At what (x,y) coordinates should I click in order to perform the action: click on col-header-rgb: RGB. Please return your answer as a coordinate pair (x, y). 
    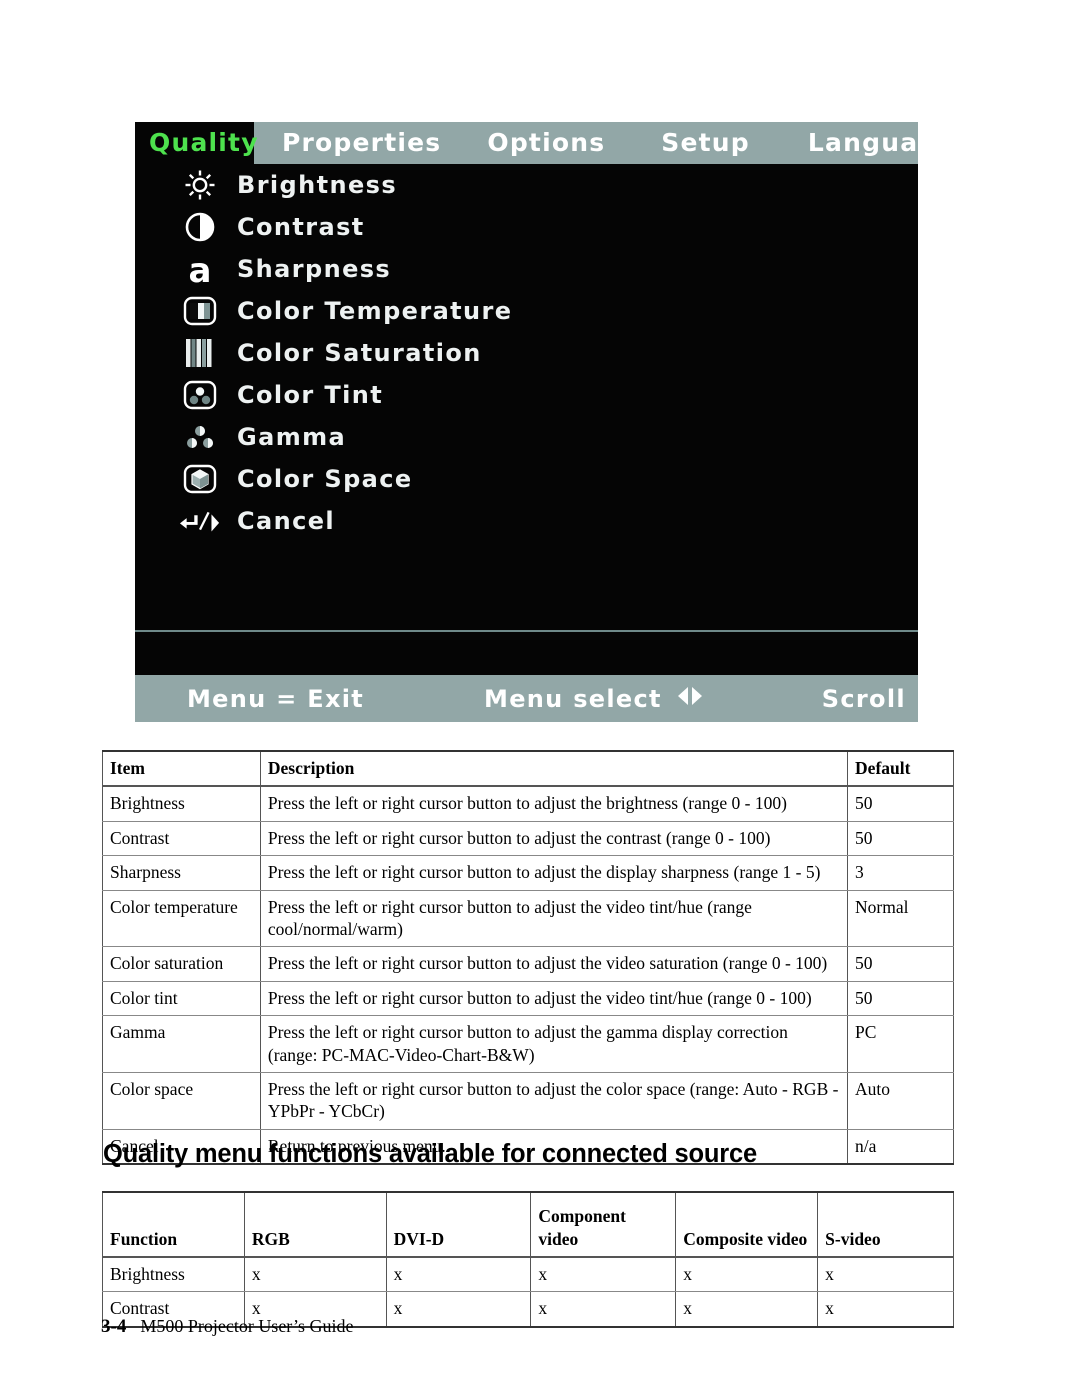
    Looking at the image, I should click on (315, 1224).